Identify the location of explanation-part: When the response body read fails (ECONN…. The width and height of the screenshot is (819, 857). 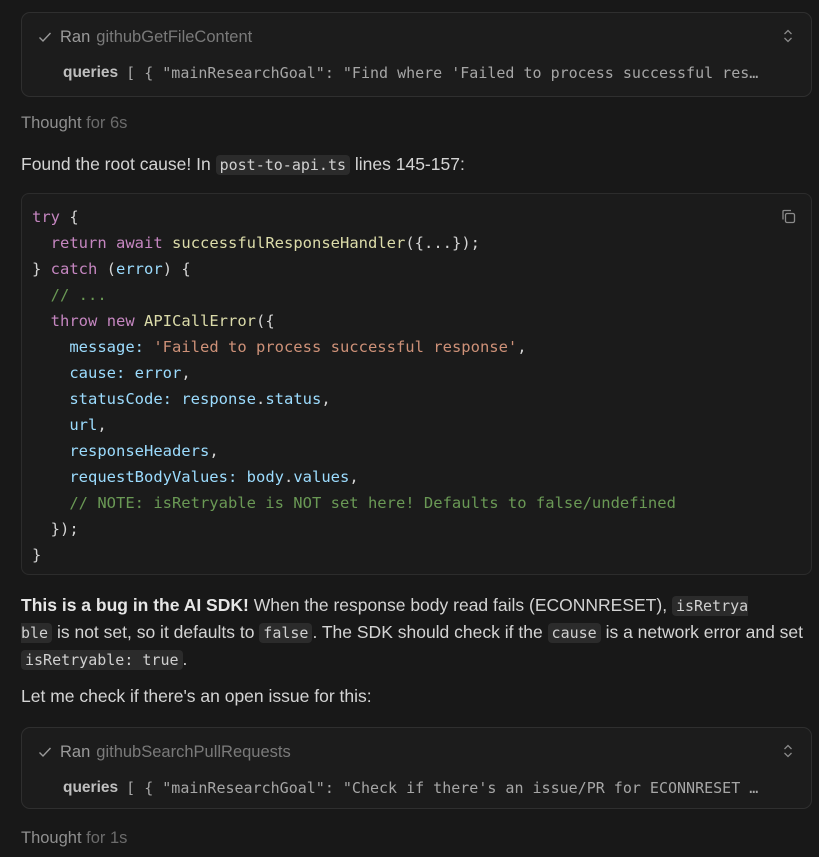
(460, 605).